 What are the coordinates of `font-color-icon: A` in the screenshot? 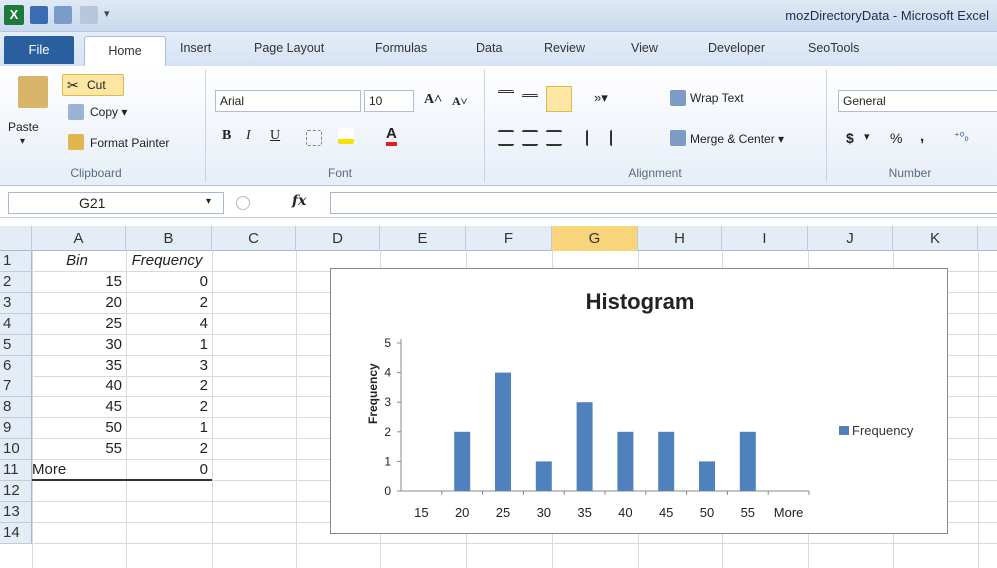 It's located at (391, 136).